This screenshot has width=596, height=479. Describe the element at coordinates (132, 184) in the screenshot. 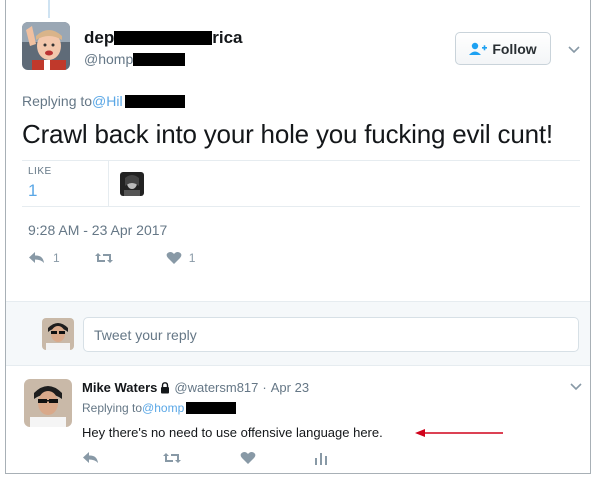

I see `liker-avatar` at that location.